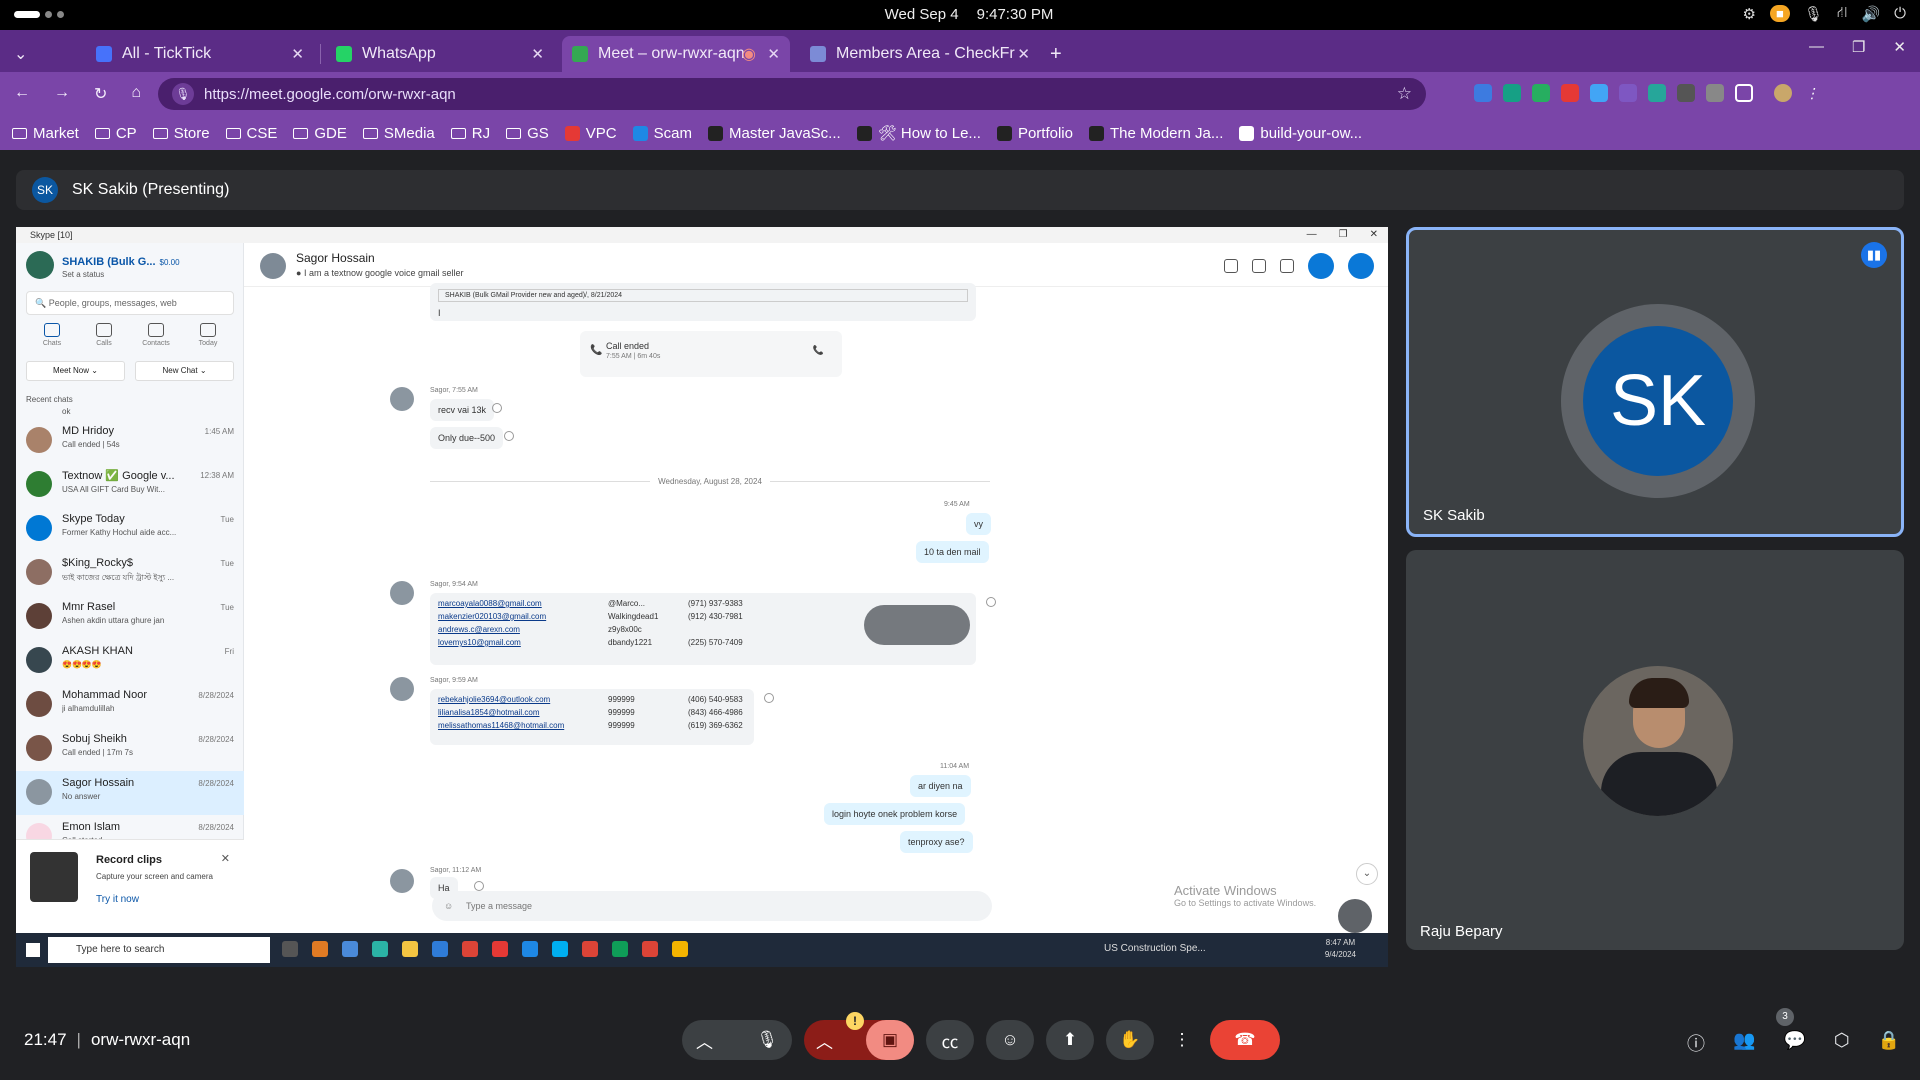 The width and height of the screenshot is (1920, 1080). Describe the element at coordinates (159, 950) in the screenshot. I see `taskbar-search: Type here to search` at that location.